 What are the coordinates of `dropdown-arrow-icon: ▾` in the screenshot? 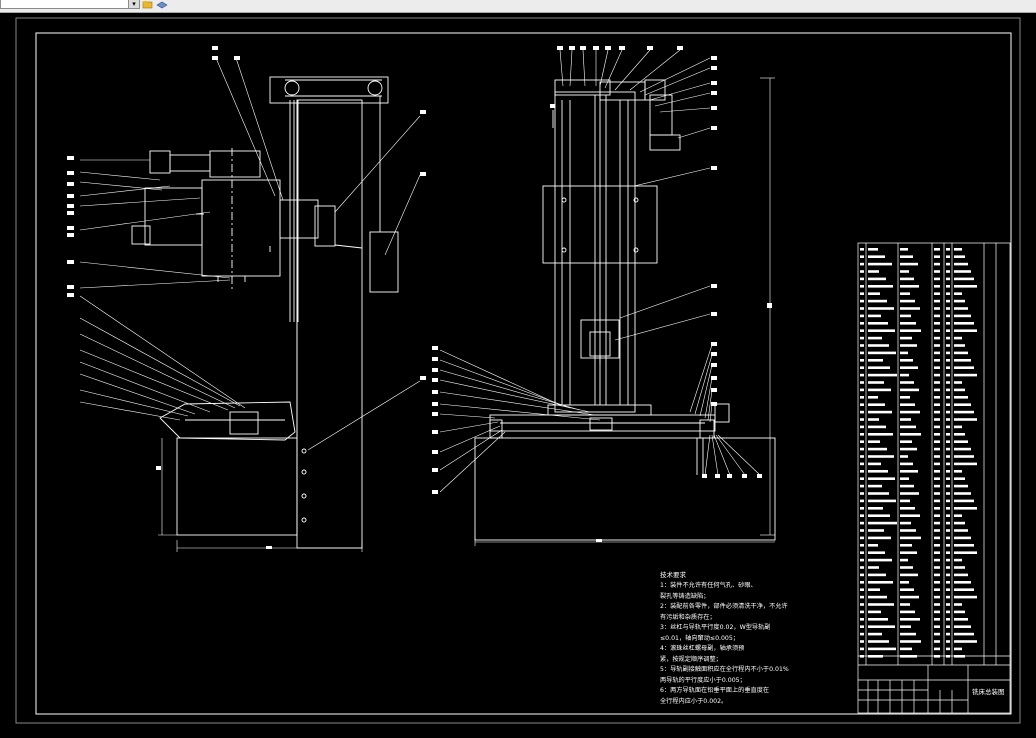 It's located at (134, 4).